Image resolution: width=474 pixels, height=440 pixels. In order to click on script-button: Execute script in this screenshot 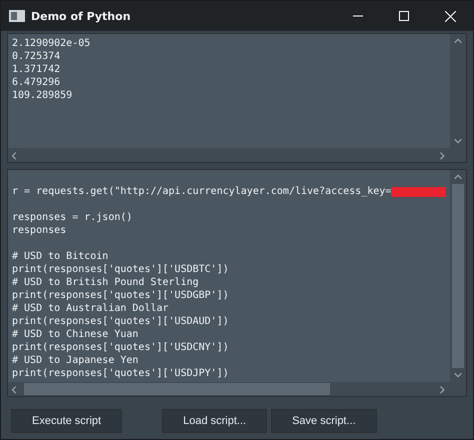, I will do `click(66, 421)`.